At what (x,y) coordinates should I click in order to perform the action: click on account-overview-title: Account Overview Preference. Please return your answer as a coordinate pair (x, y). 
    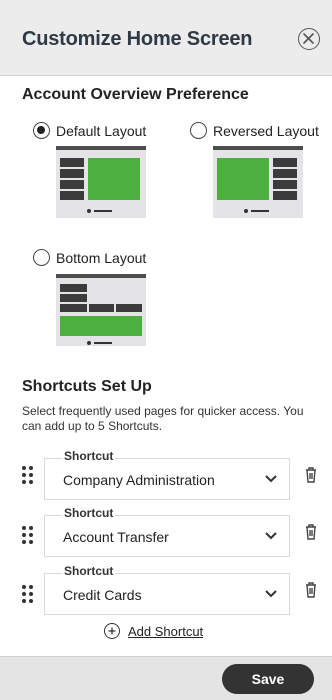
    Looking at the image, I should click on (135, 94).